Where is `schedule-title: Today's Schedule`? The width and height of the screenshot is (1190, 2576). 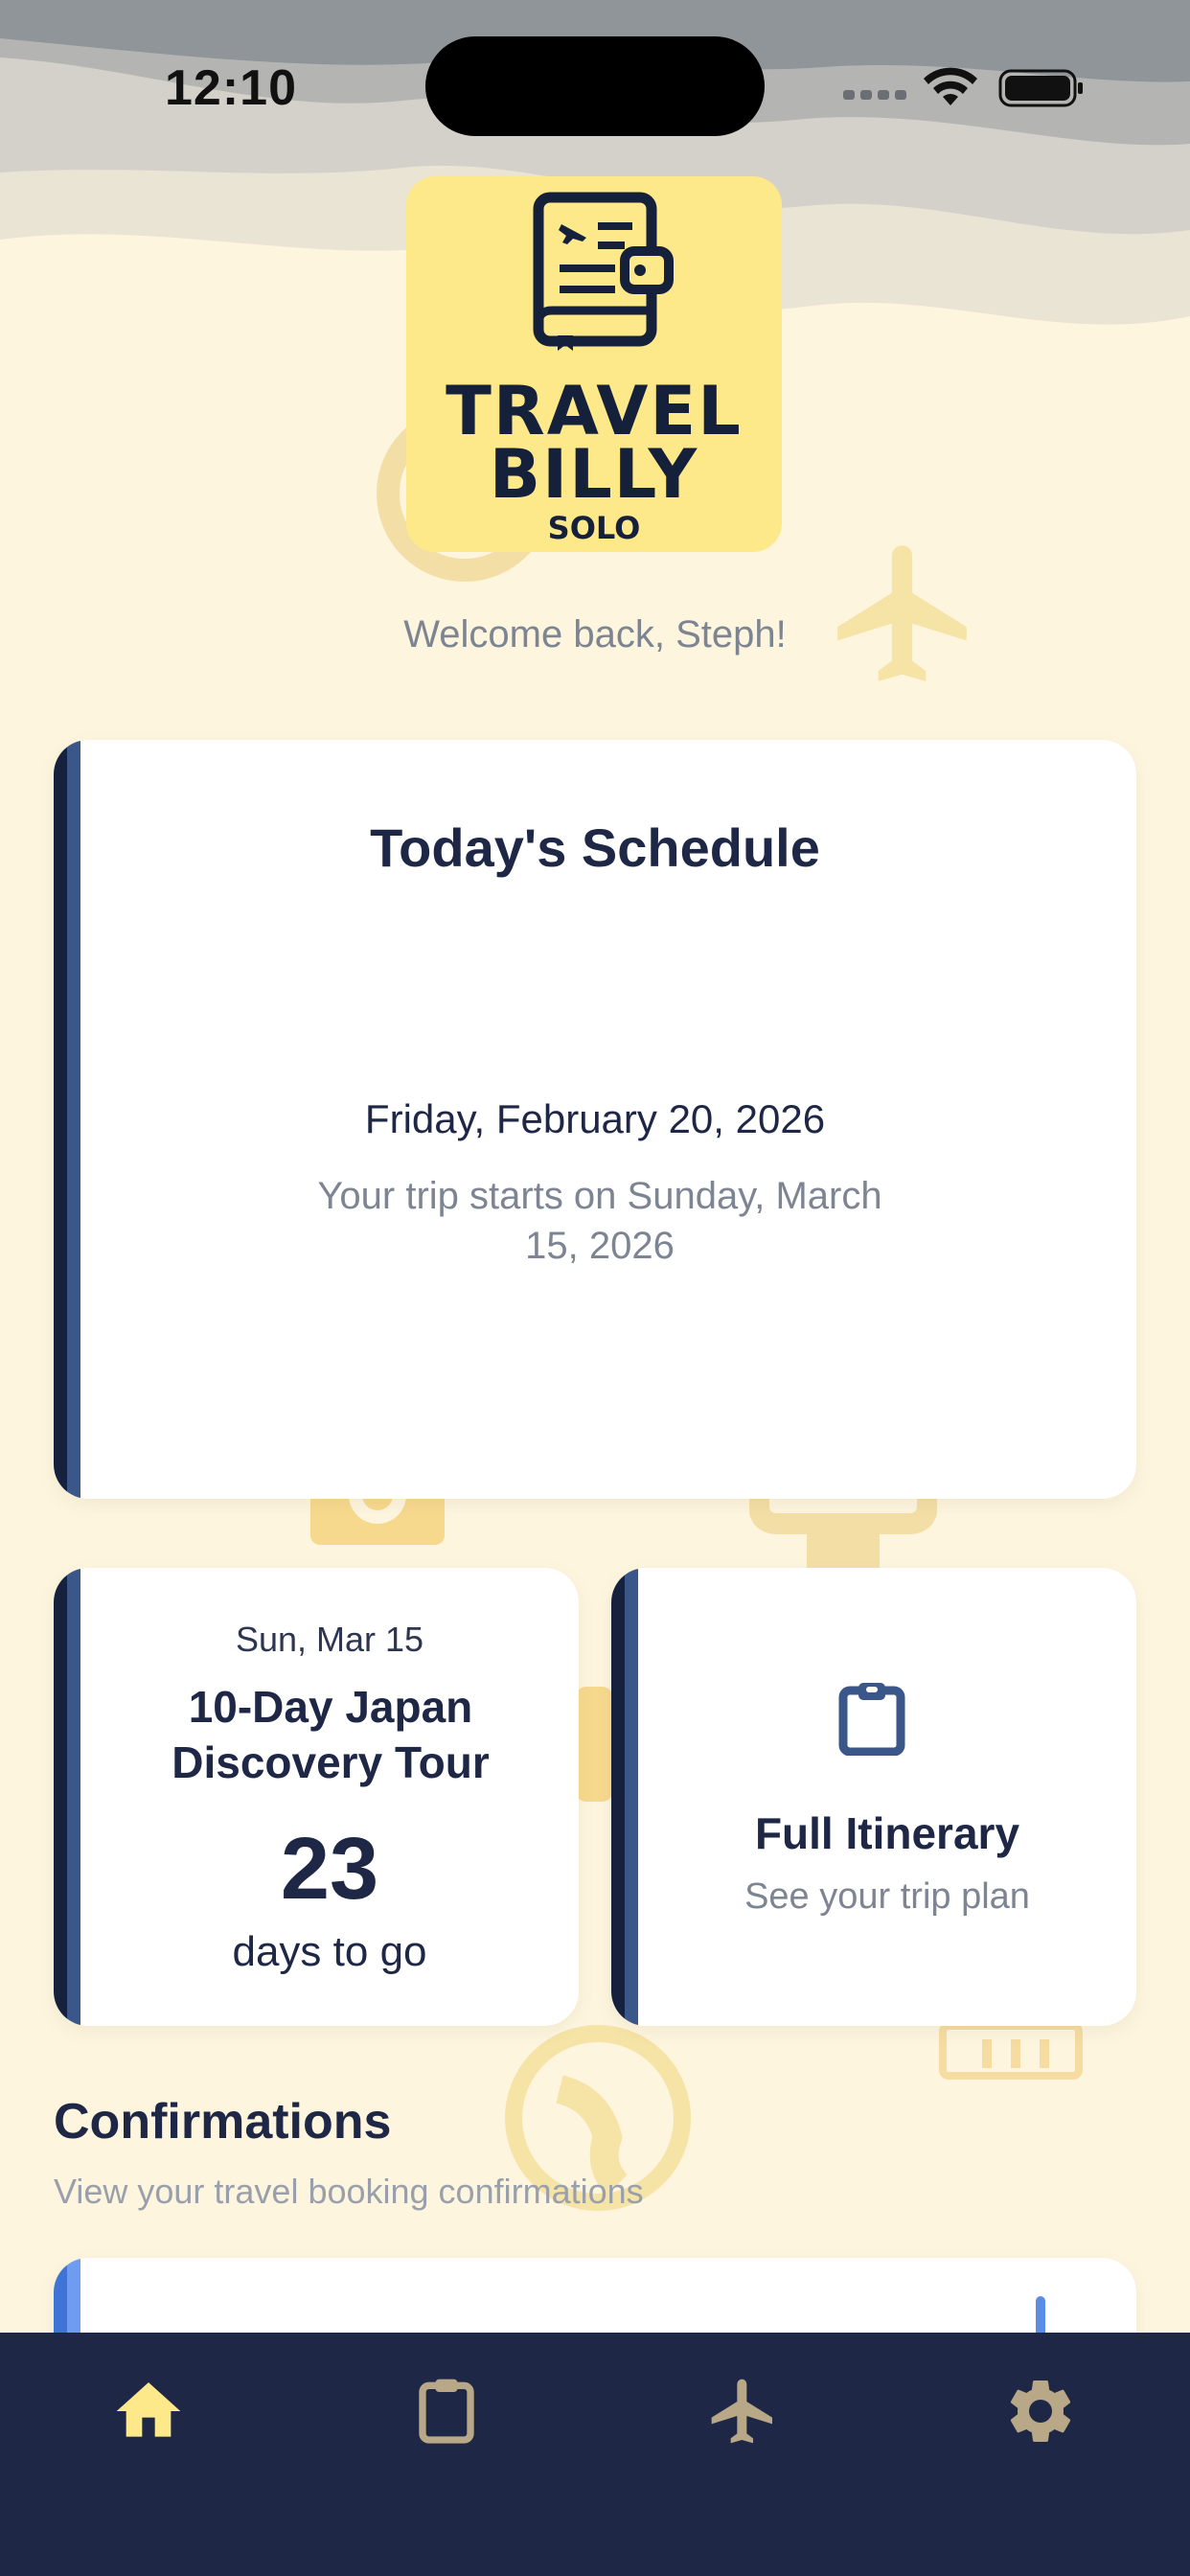 schedule-title: Today's Schedule is located at coordinates (595, 847).